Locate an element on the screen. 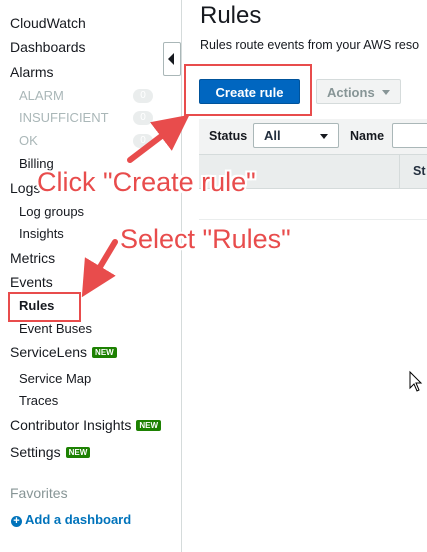  actions-label: Actions is located at coordinates (351, 92).